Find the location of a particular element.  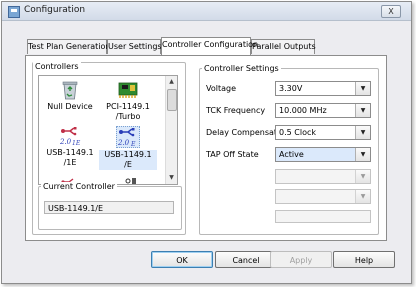

tab-user-settings: User Settings is located at coordinates (134, 46).